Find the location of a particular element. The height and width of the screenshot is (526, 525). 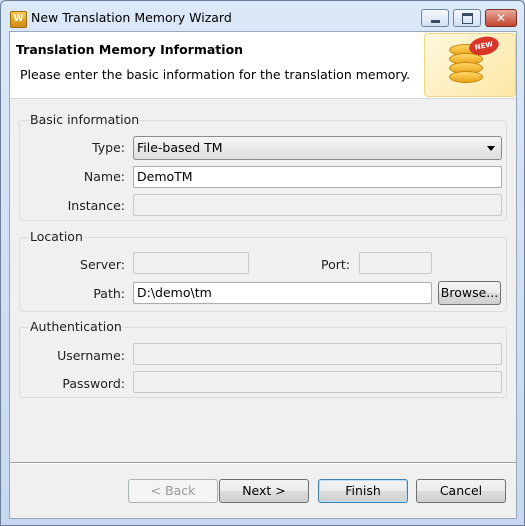

authentication-label: Authentication is located at coordinates (76, 326).